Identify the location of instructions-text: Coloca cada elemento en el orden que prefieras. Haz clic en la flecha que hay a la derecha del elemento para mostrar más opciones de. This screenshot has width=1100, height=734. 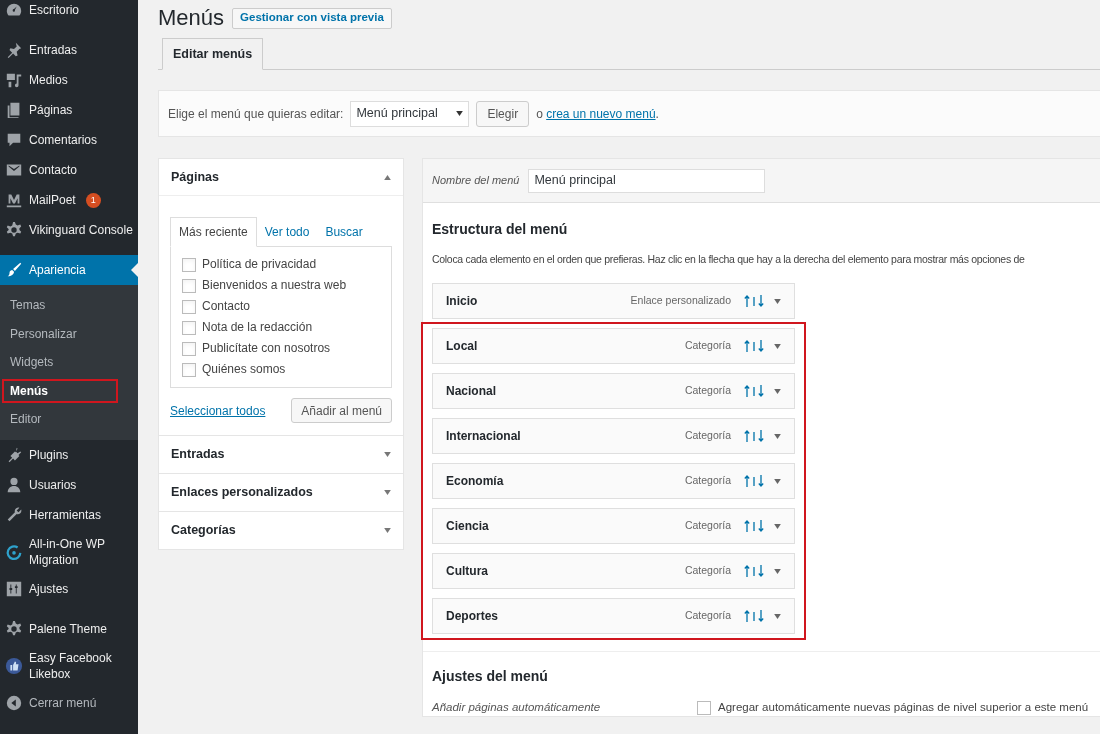
(729, 259).